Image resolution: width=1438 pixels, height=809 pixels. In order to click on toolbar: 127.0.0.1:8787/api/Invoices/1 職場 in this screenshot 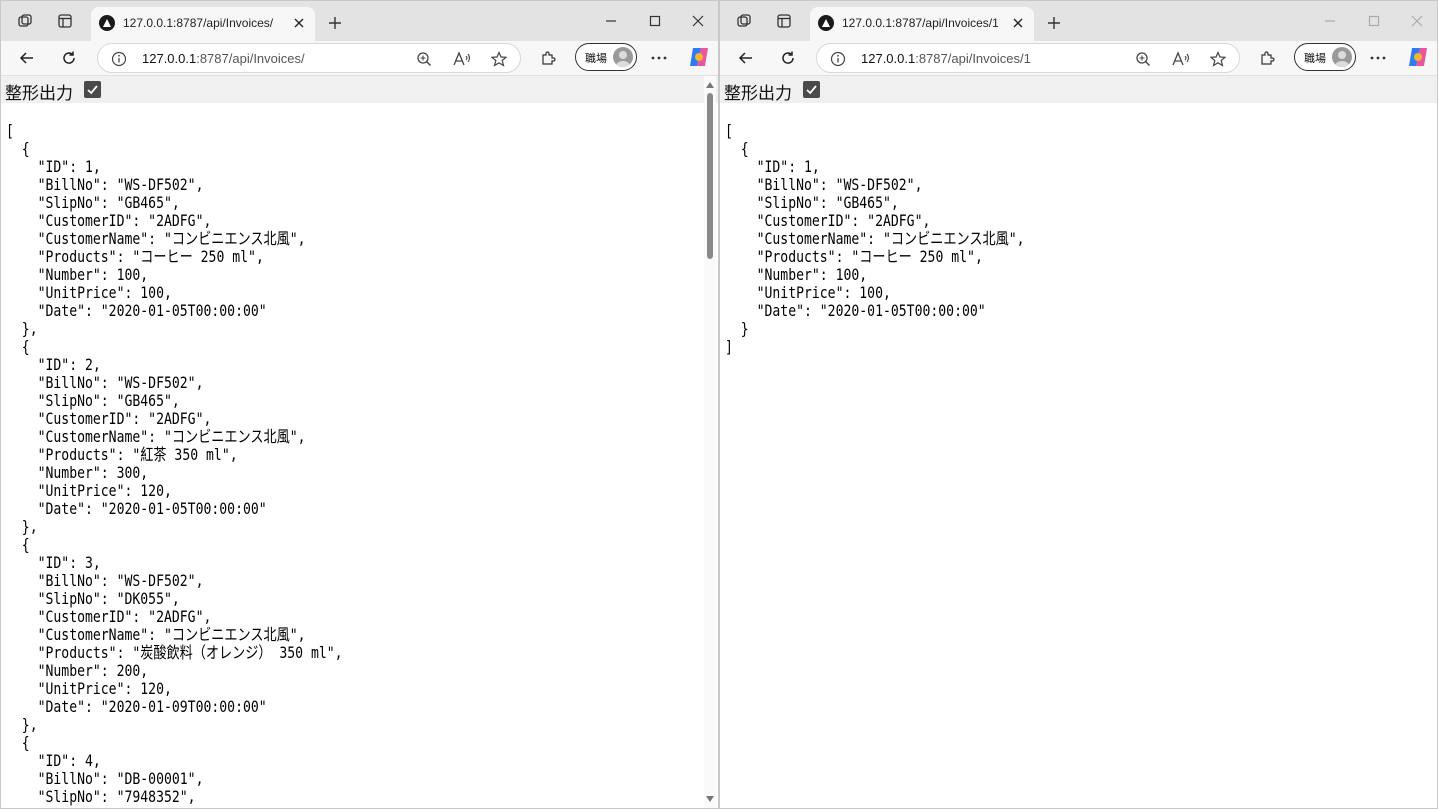, I will do `click(1078, 58)`.